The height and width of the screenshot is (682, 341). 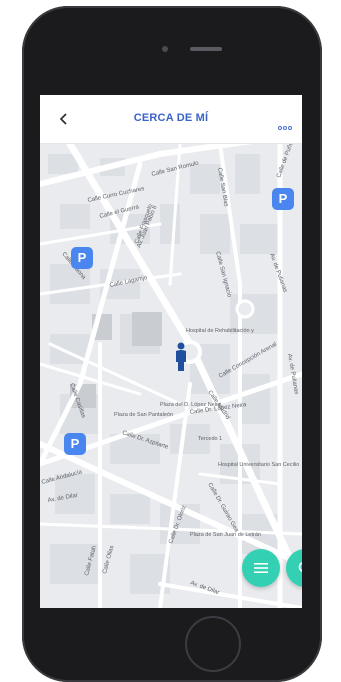 What do you see at coordinates (258, 465) in the screenshot?
I see `poi-label: Hospital Universitario San Cecilio` at bounding box center [258, 465].